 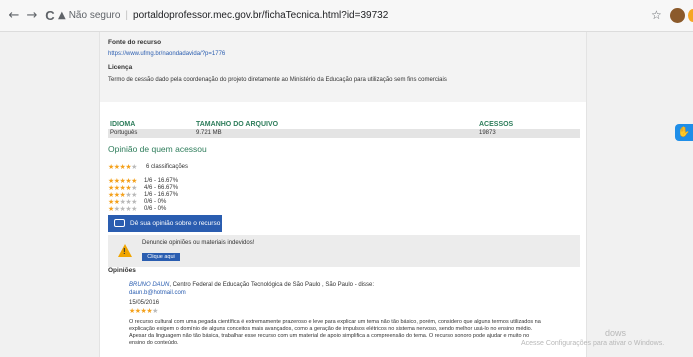 What do you see at coordinates (161, 257) in the screenshot?
I see `report-button: Clique aqui` at bounding box center [161, 257].